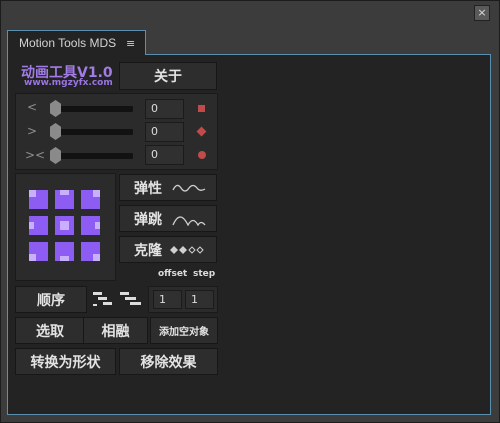 The height and width of the screenshot is (423, 500). Describe the element at coordinates (64, 192) in the screenshot. I see `anchor-top-center-marker` at that location.